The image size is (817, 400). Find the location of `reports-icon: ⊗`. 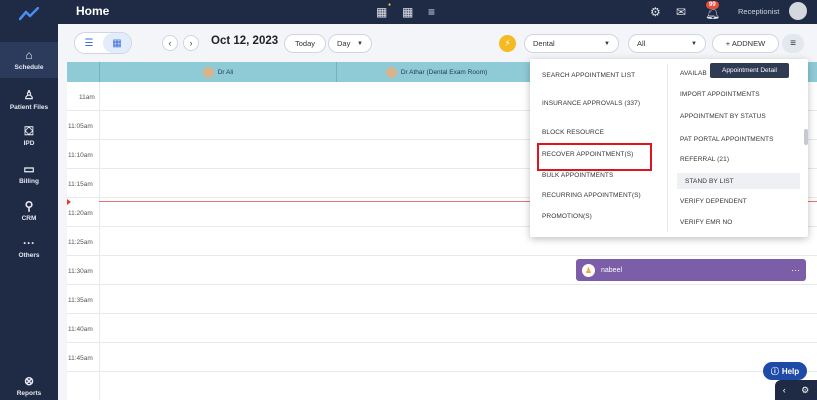

reports-icon: ⊗ is located at coordinates (29, 381).